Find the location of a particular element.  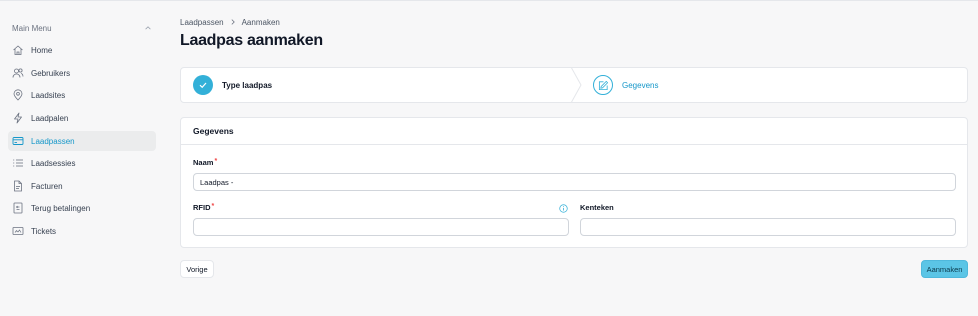

step-type-laadpas: Type laadpas is located at coordinates (232, 85).